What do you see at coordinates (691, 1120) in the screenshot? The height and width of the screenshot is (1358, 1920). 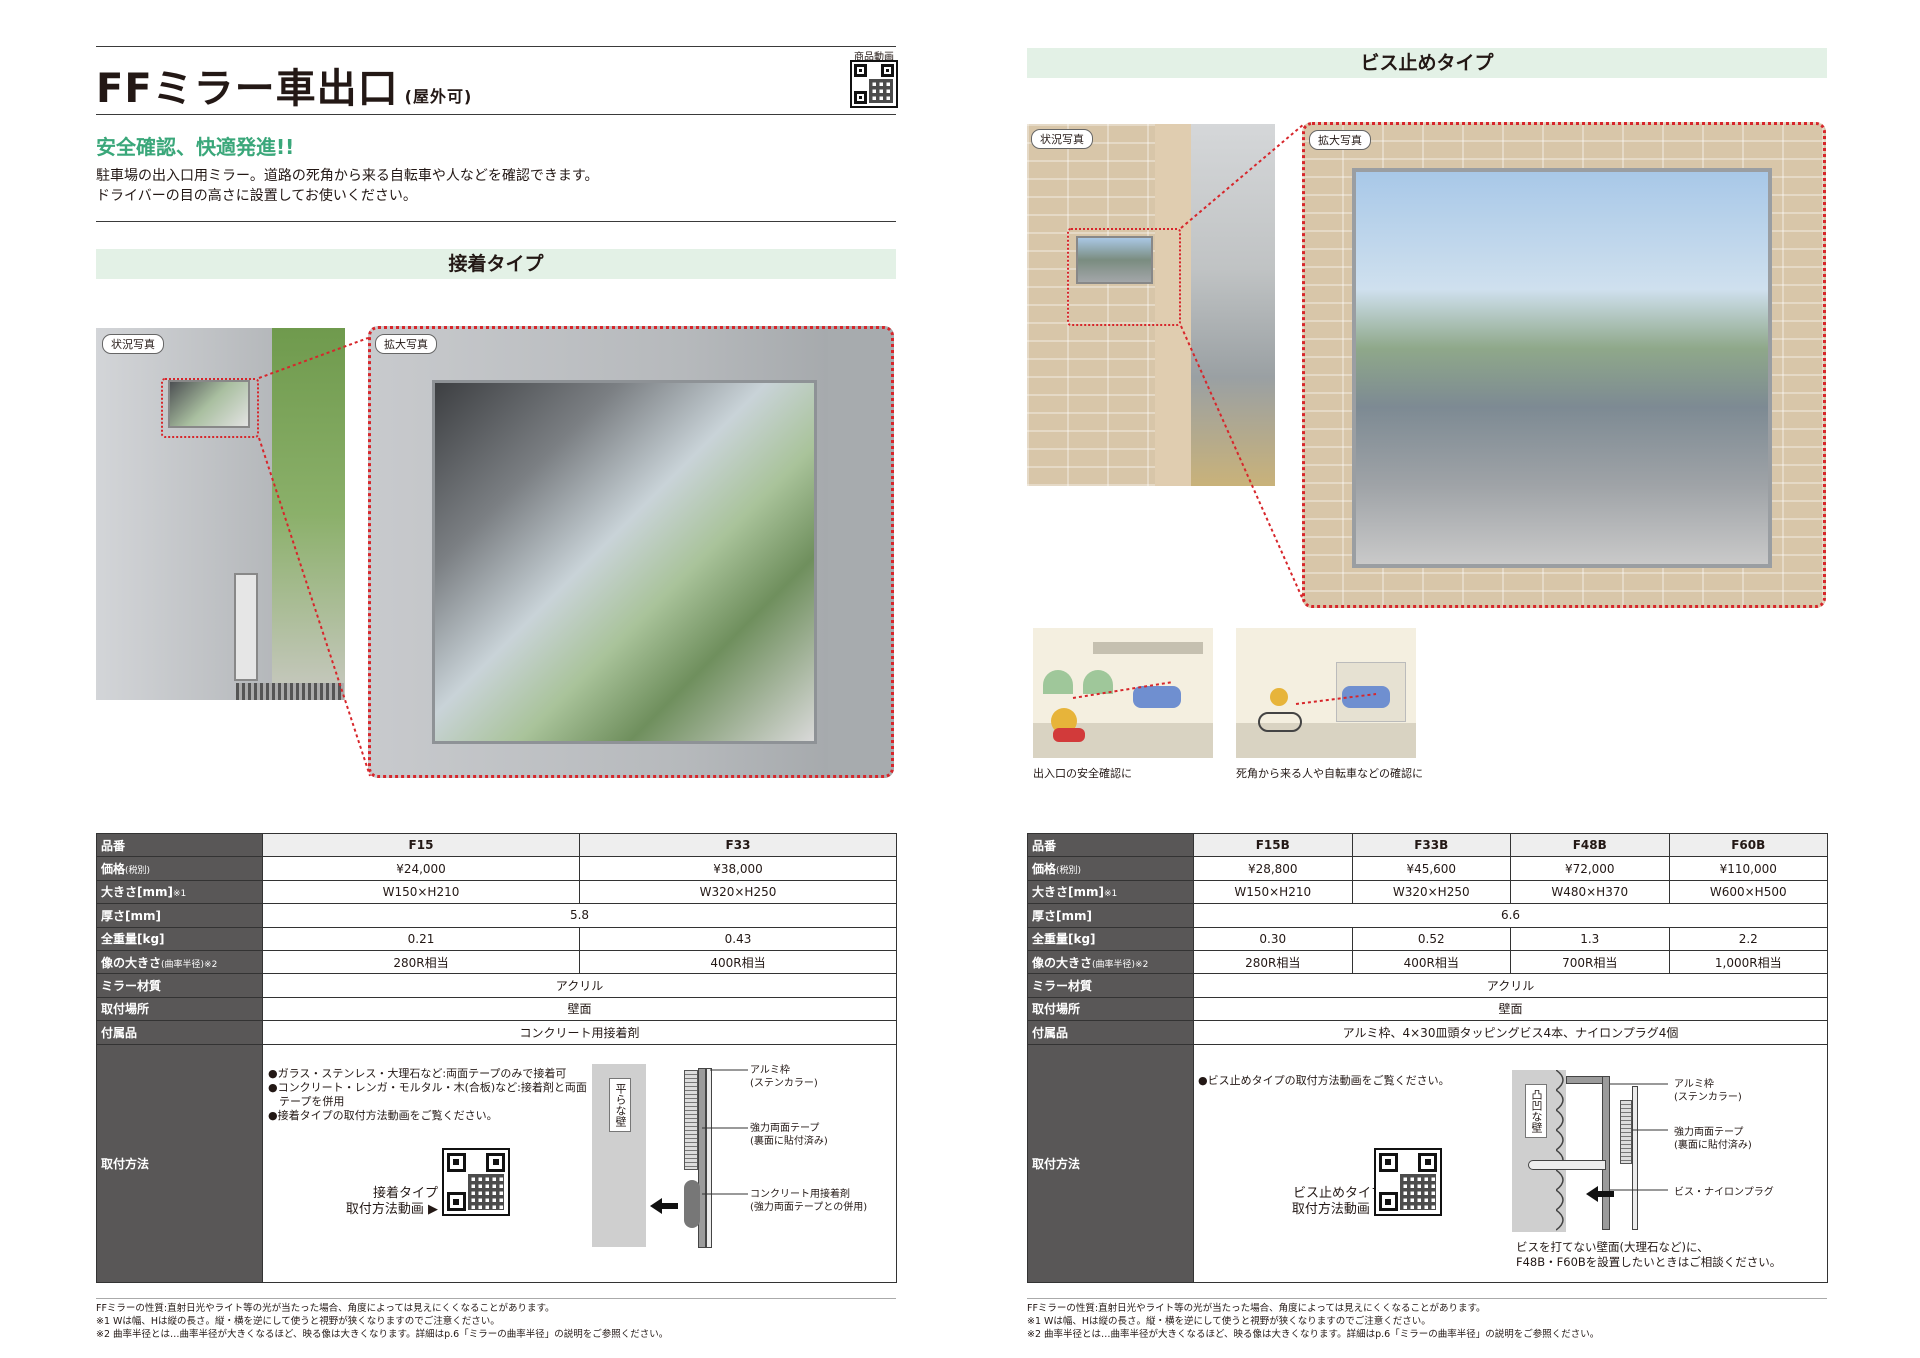 I see `tape-layer` at bounding box center [691, 1120].